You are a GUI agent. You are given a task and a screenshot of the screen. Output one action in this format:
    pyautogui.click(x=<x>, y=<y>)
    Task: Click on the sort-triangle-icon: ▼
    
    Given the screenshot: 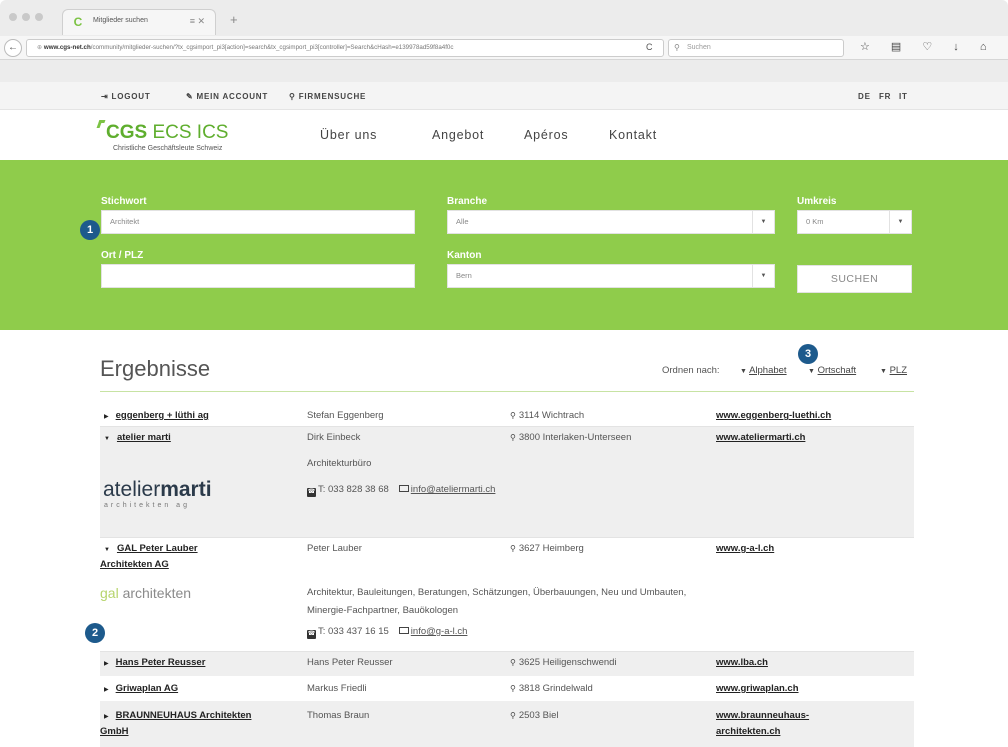 What is the action you would take?
    pyautogui.click(x=811, y=371)
    